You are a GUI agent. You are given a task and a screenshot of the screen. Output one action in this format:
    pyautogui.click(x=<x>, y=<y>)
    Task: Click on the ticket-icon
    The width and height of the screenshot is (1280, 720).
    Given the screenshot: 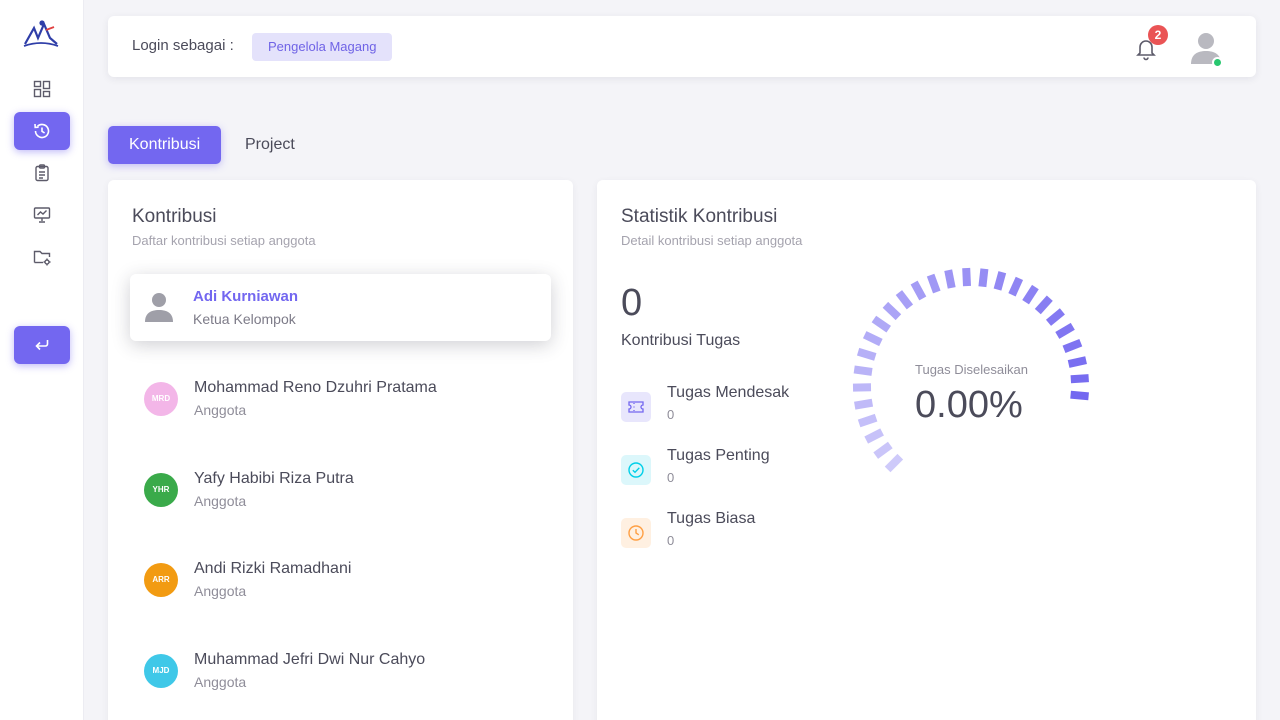 What is the action you would take?
    pyautogui.click(x=636, y=407)
    